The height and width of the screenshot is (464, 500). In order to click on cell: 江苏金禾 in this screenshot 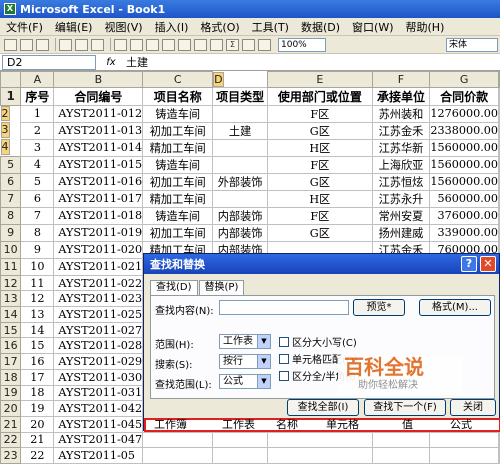, I will do `click(401, 130)`.